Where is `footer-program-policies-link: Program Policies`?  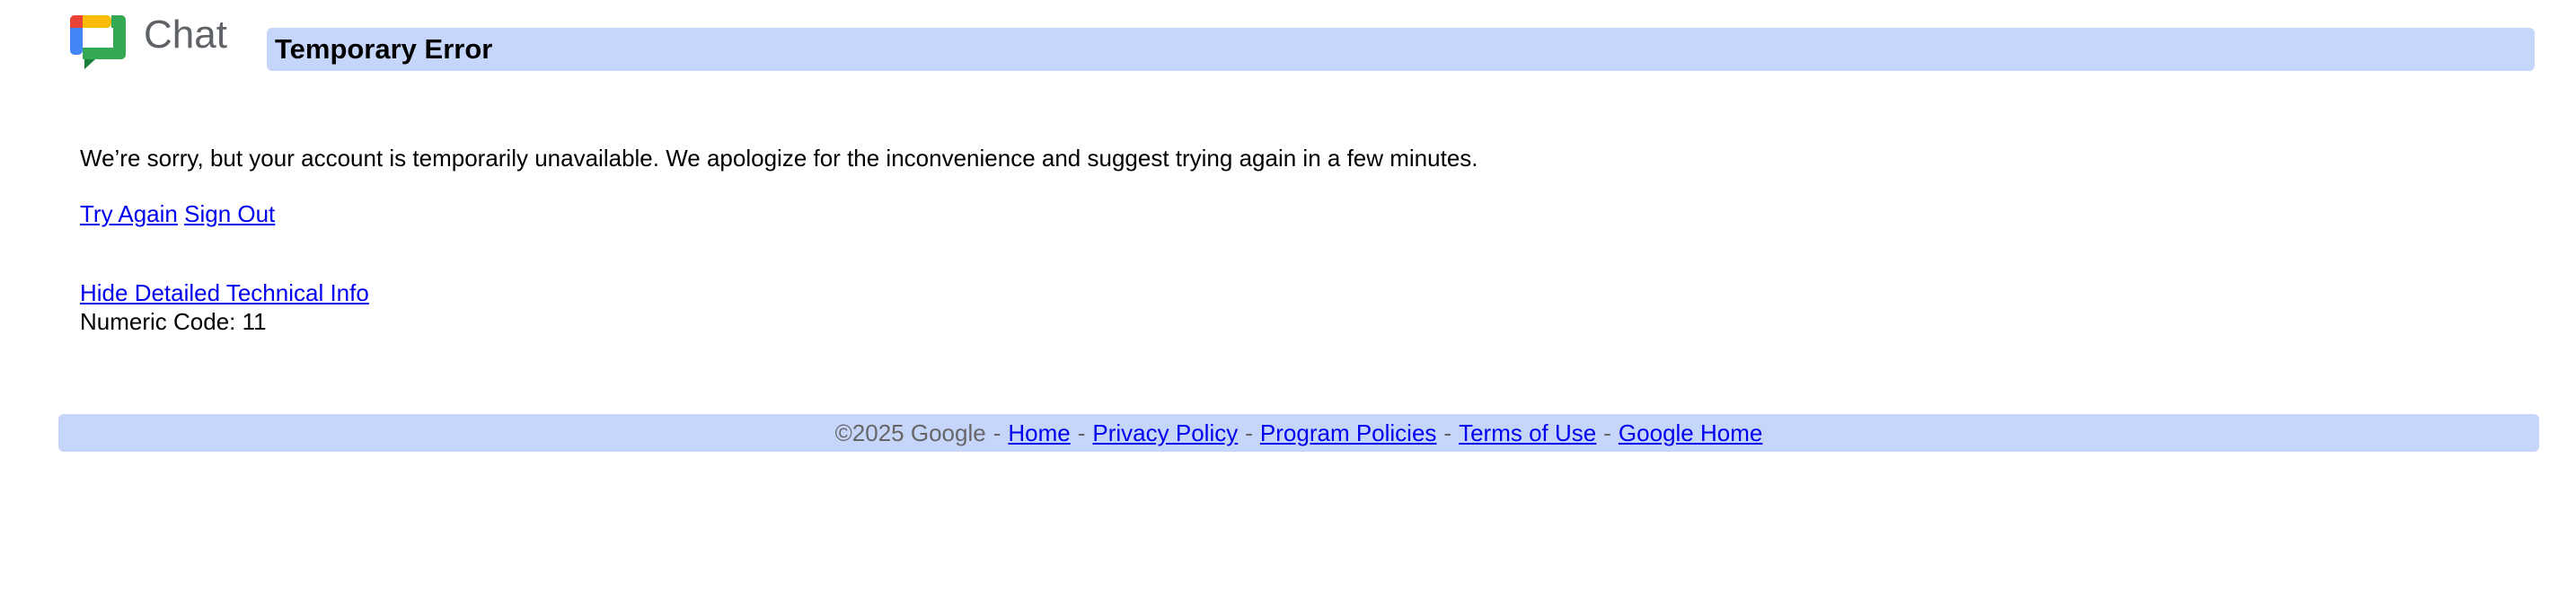
footer-program-policies-link: Program Policies is located at coordinates (1348, 433).